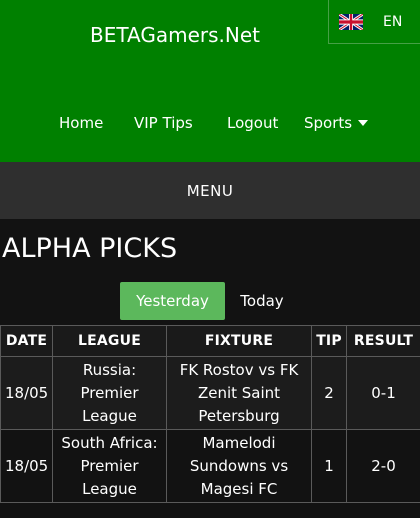  Describe the element at coordinates (351, 21) in the screenshot. I see `uk-flag-icon` at that location.